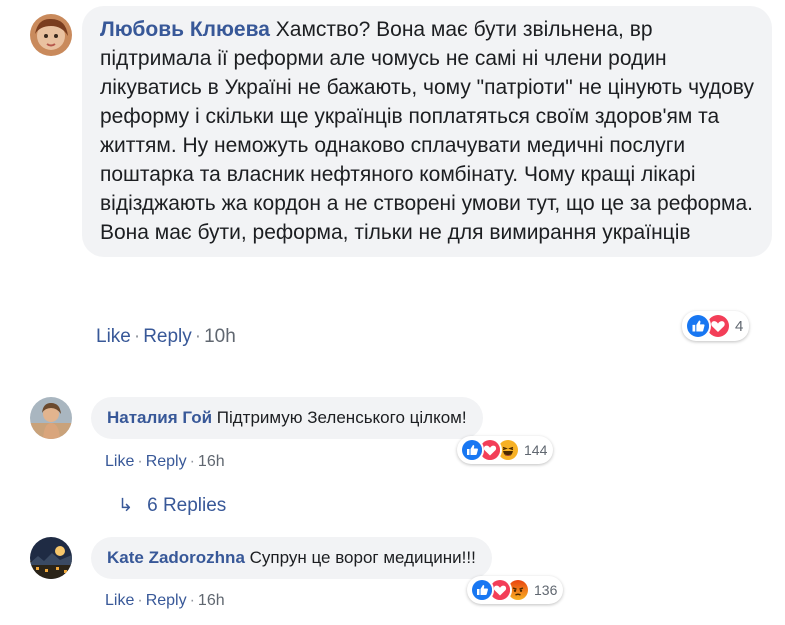  I want to click on reaction-count: 136, so click(546, 590).